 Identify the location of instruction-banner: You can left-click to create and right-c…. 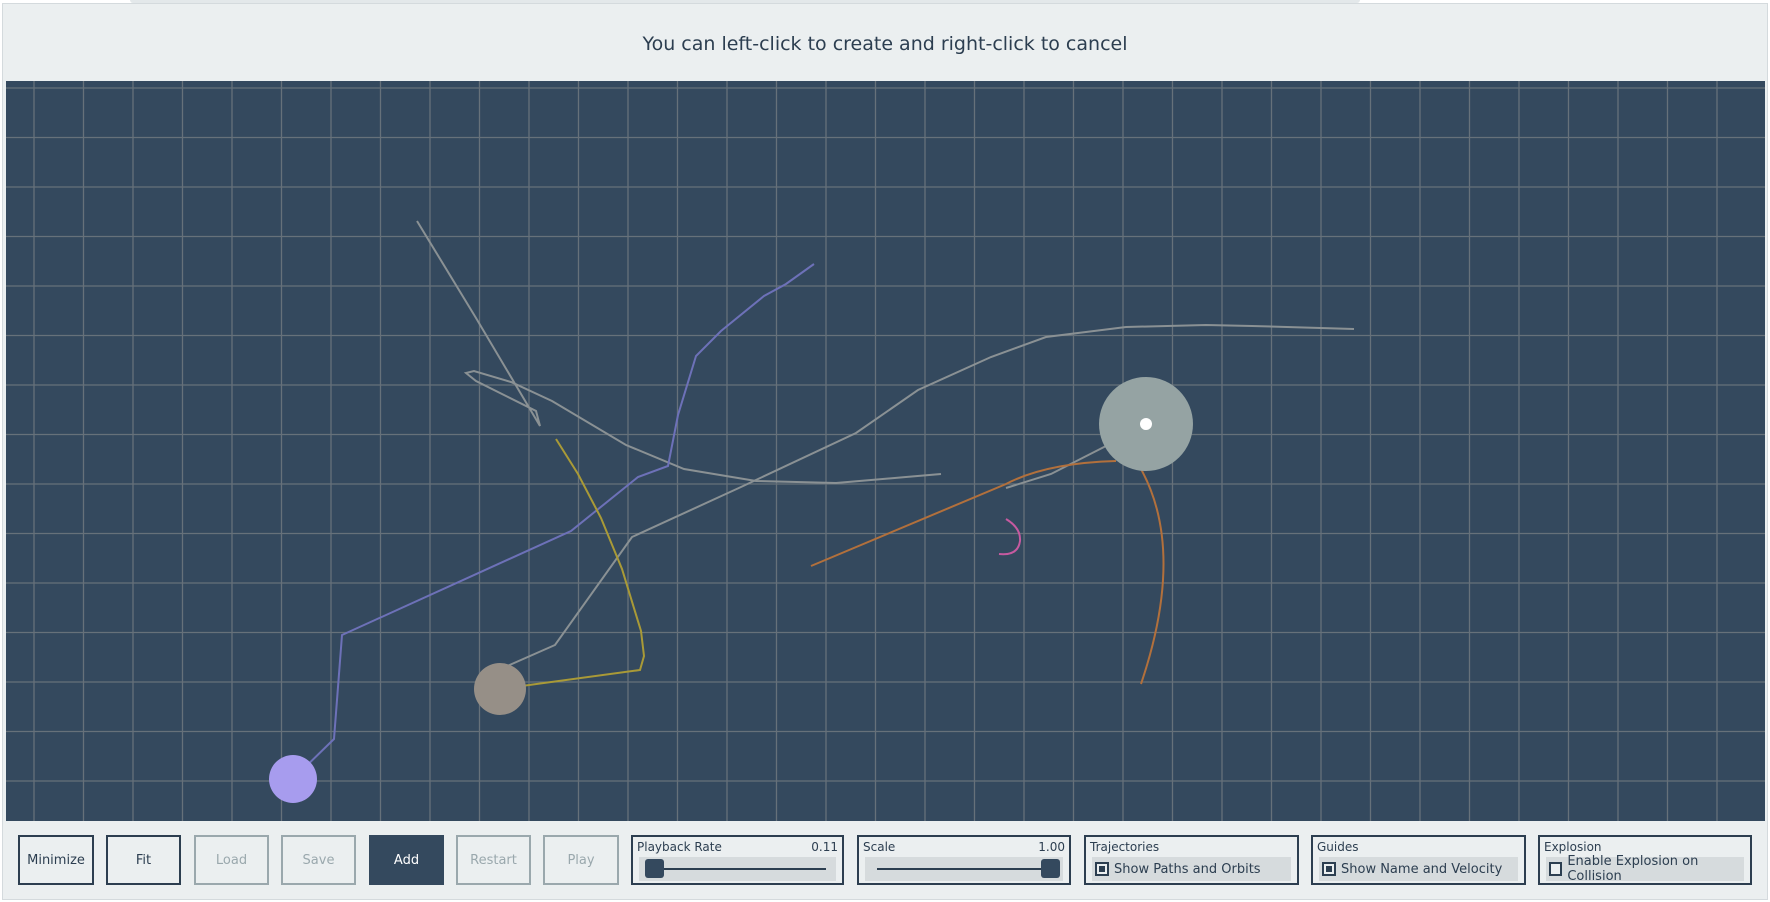
(885, 44).